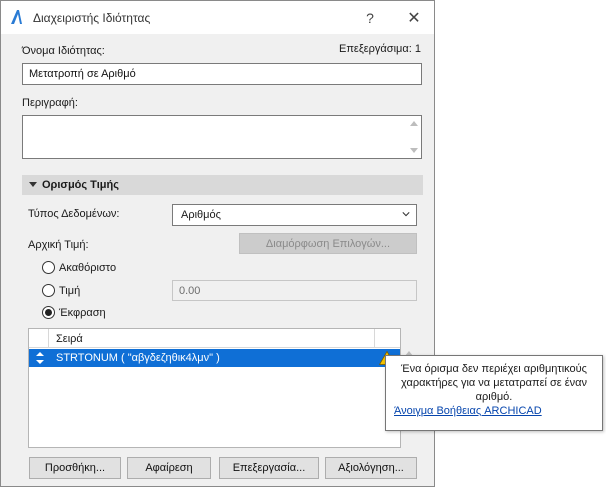 The height and width of the screenshot is (487, 606). Describe the element at coordinates (63, 51) in the screenshot. I see `property-name-label: Όνομα Ιδιότητας:` at that location.